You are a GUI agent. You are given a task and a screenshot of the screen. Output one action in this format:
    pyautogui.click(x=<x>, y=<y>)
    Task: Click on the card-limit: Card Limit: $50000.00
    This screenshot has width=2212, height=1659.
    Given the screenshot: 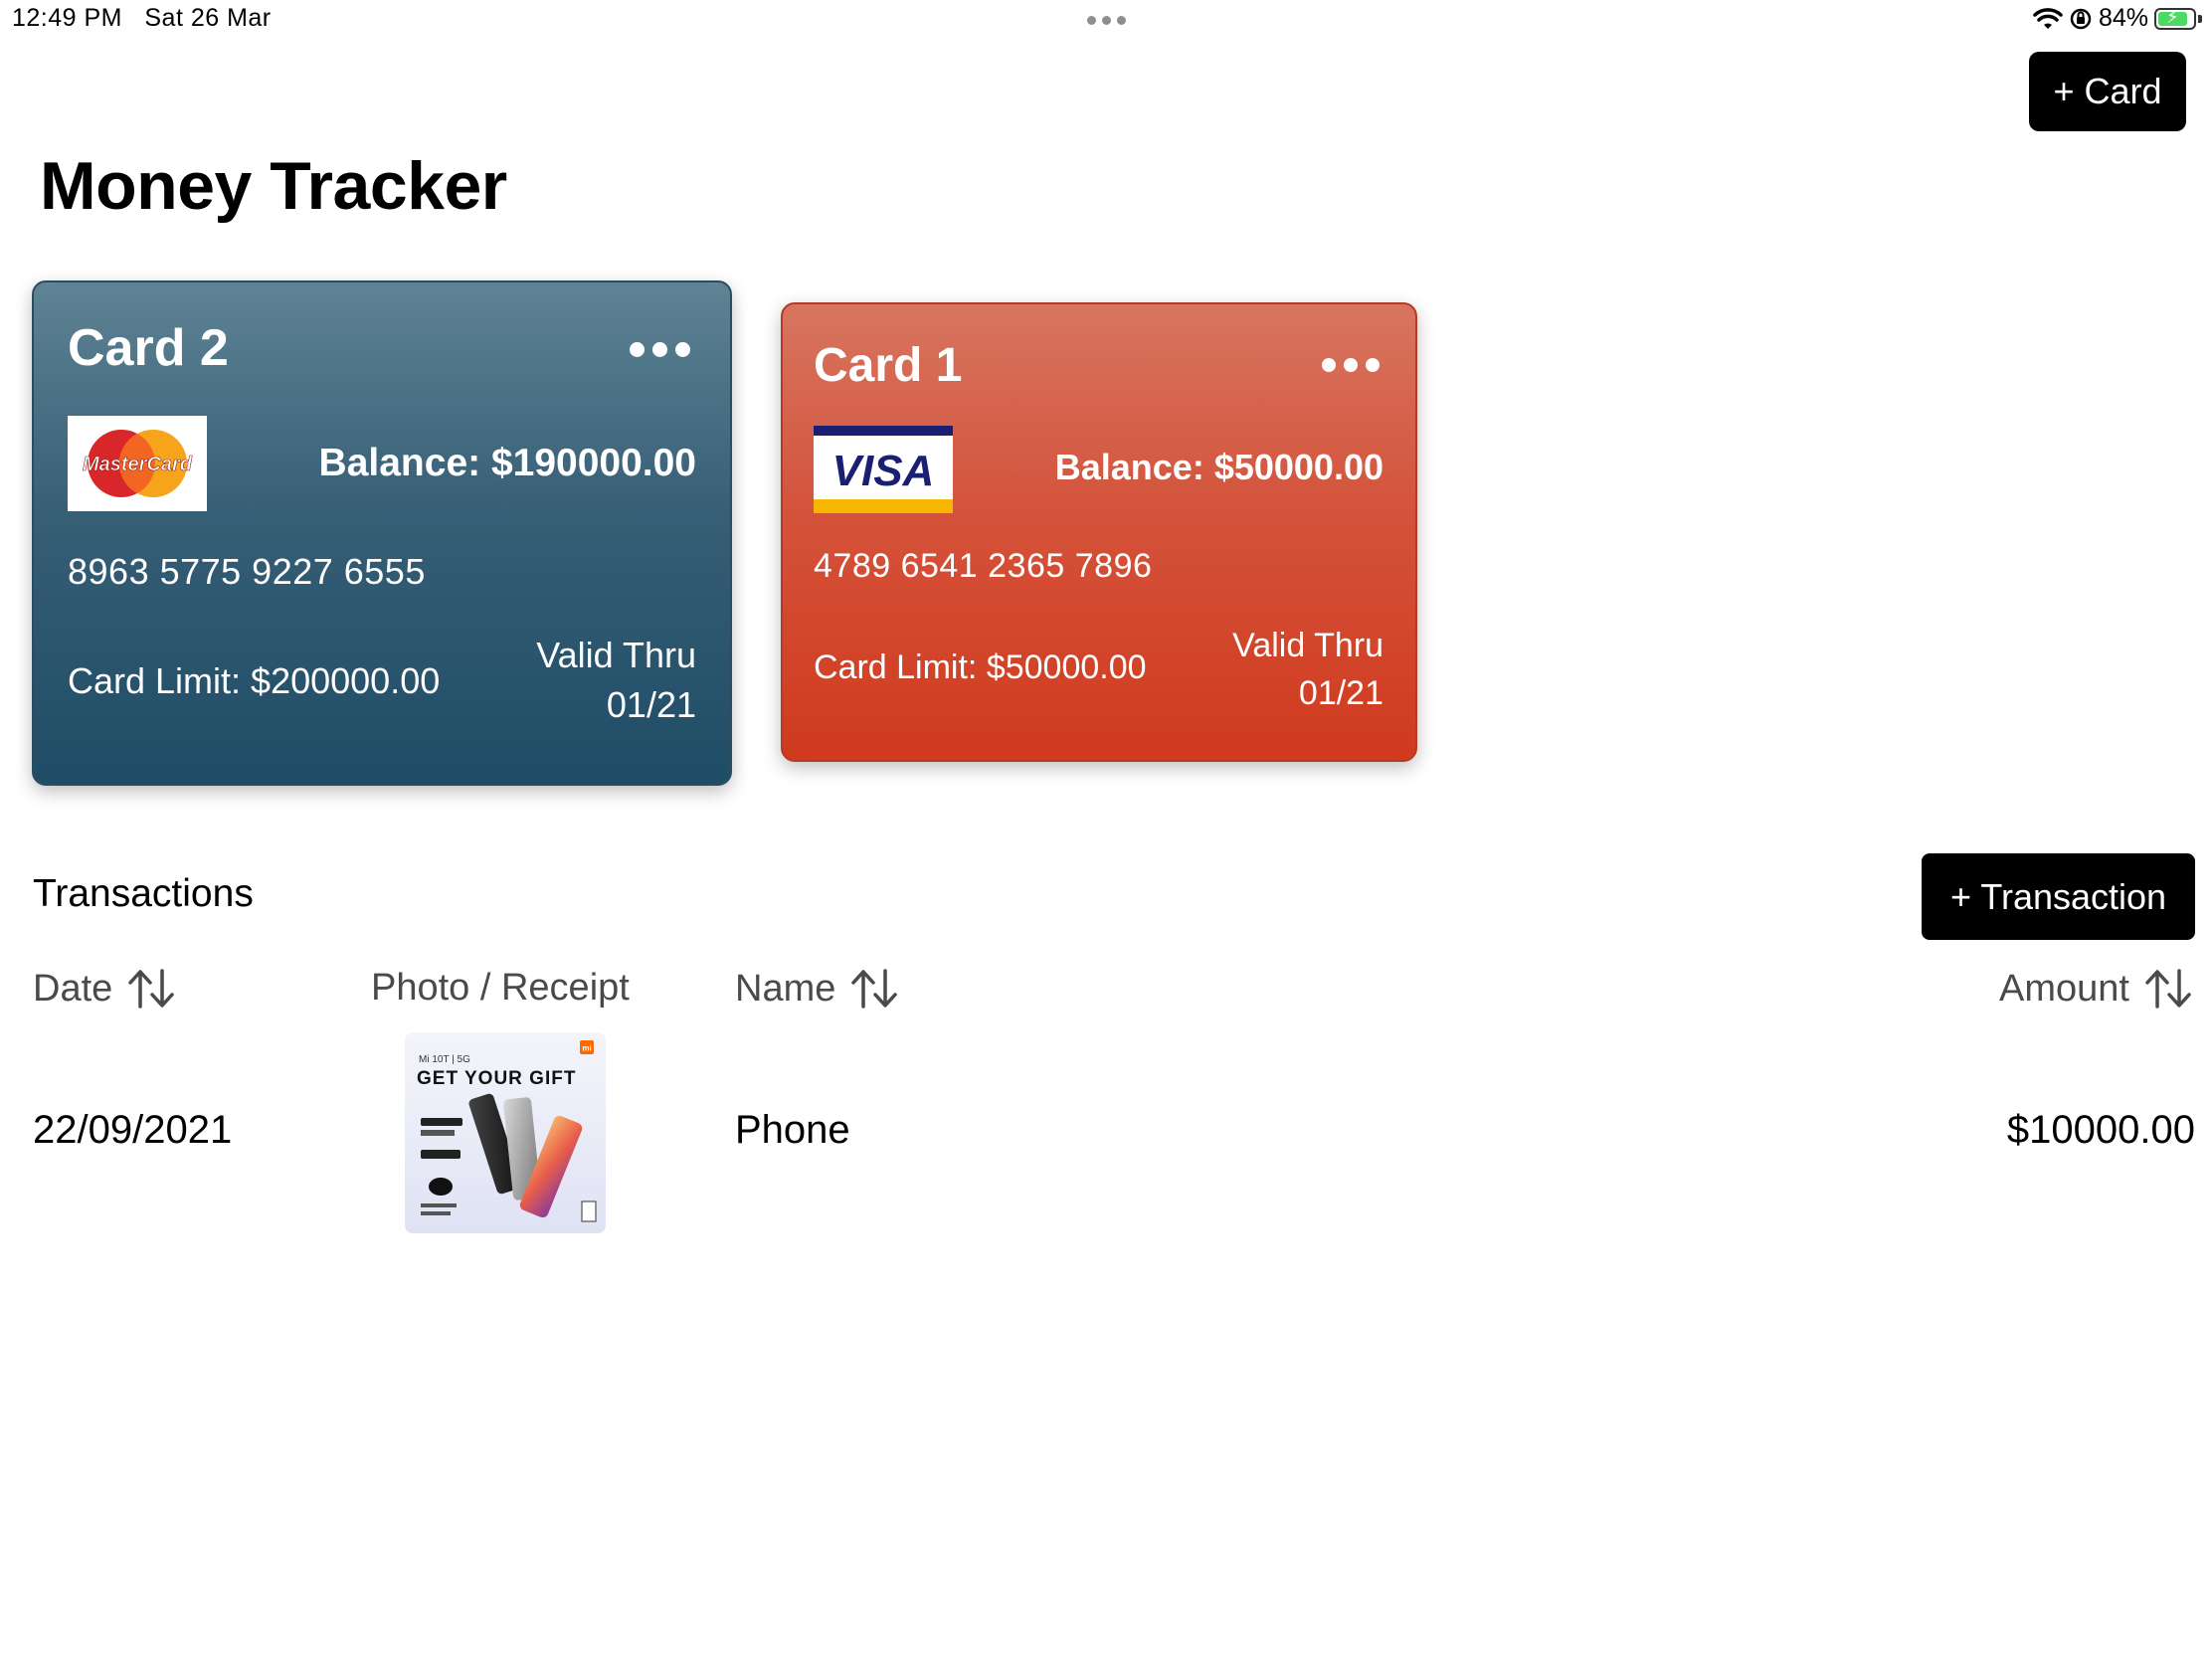 What is the action you would take?
    pyautogui.click(x=980, y=667)
    